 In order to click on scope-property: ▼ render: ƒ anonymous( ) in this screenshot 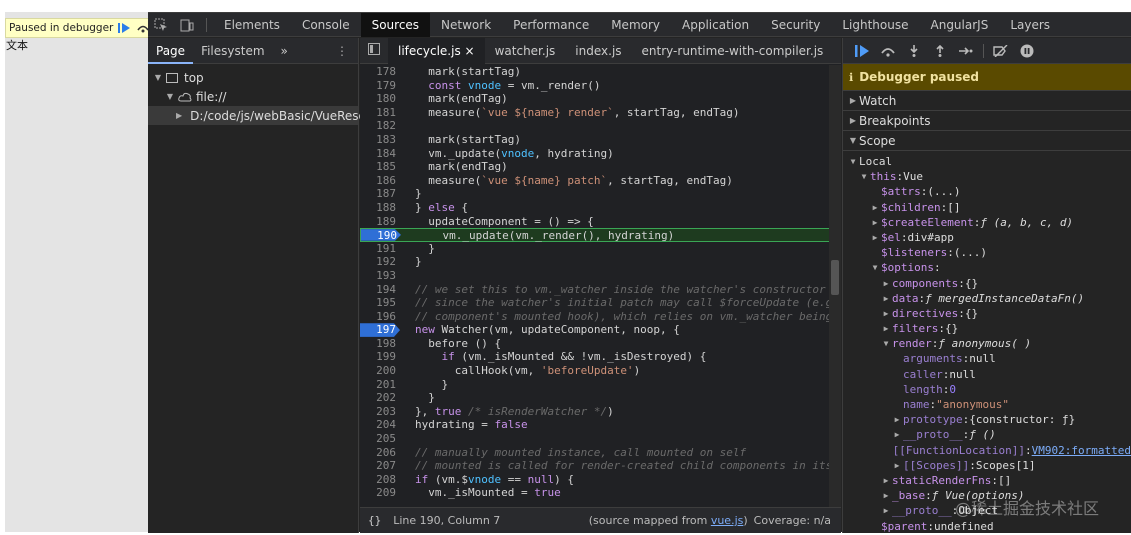, I will do `click(987, 343)`.